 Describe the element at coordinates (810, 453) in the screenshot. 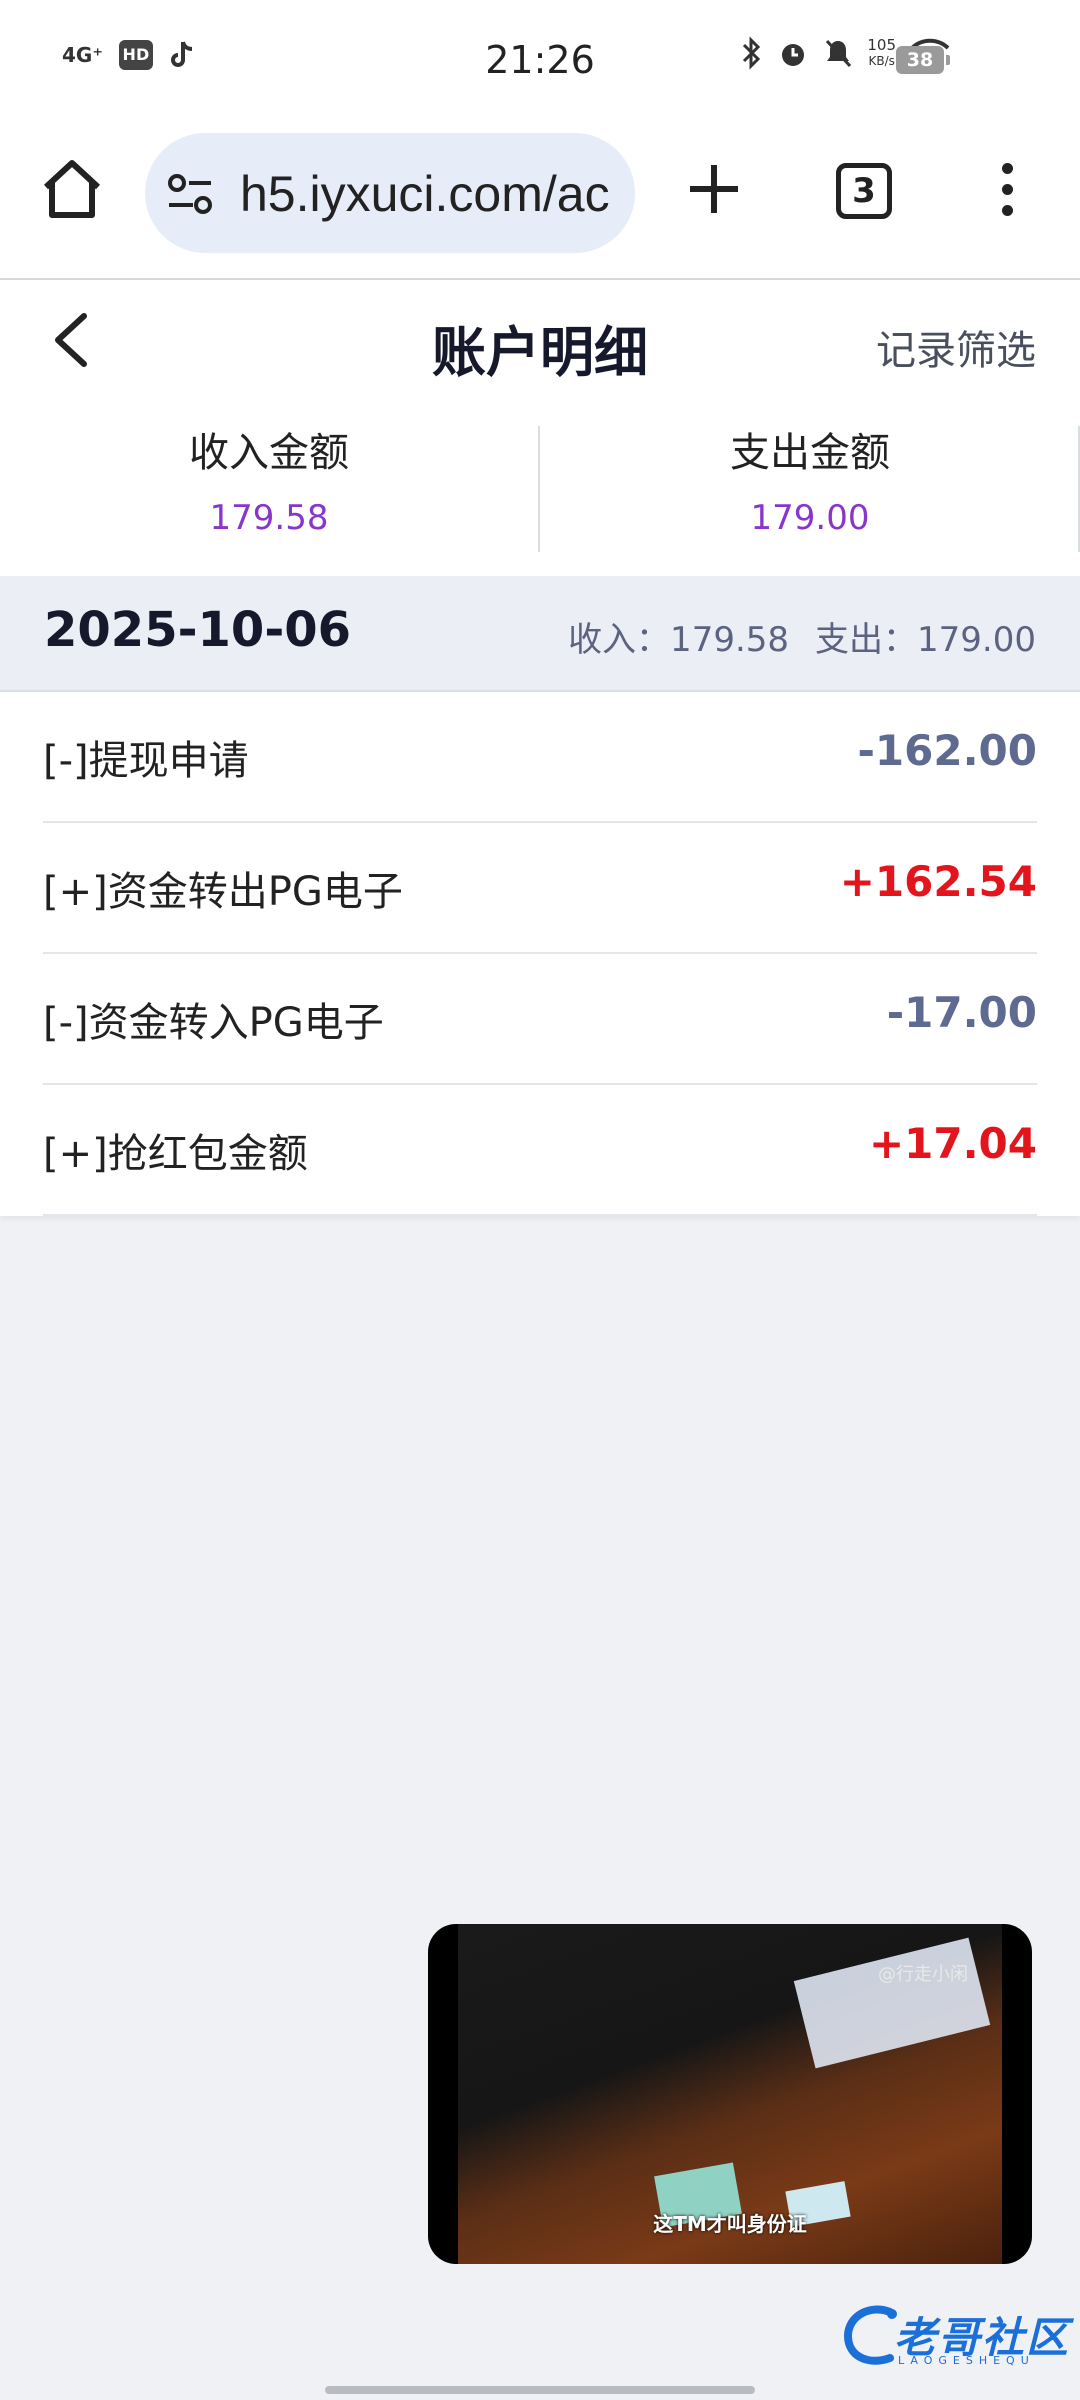

I see `expense-label: 支出金额` at that location.